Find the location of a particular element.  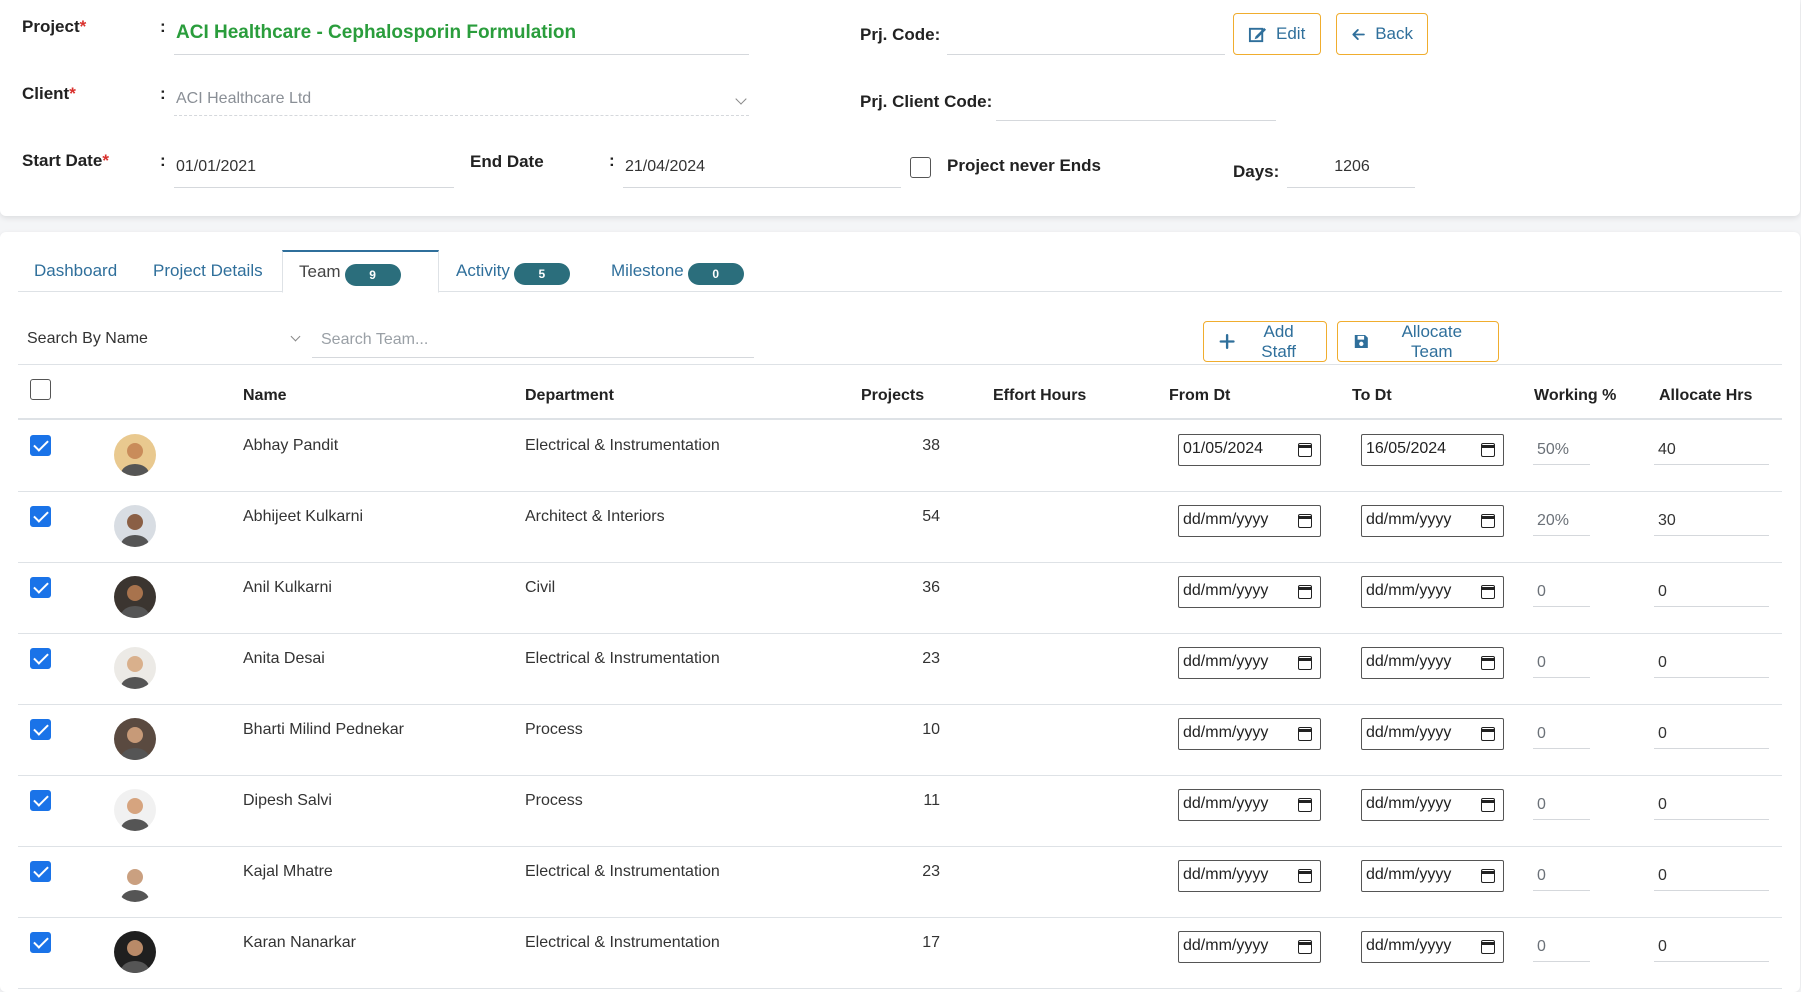

tab-milestone: Milestone 0 is located at coordinates (677, 271).